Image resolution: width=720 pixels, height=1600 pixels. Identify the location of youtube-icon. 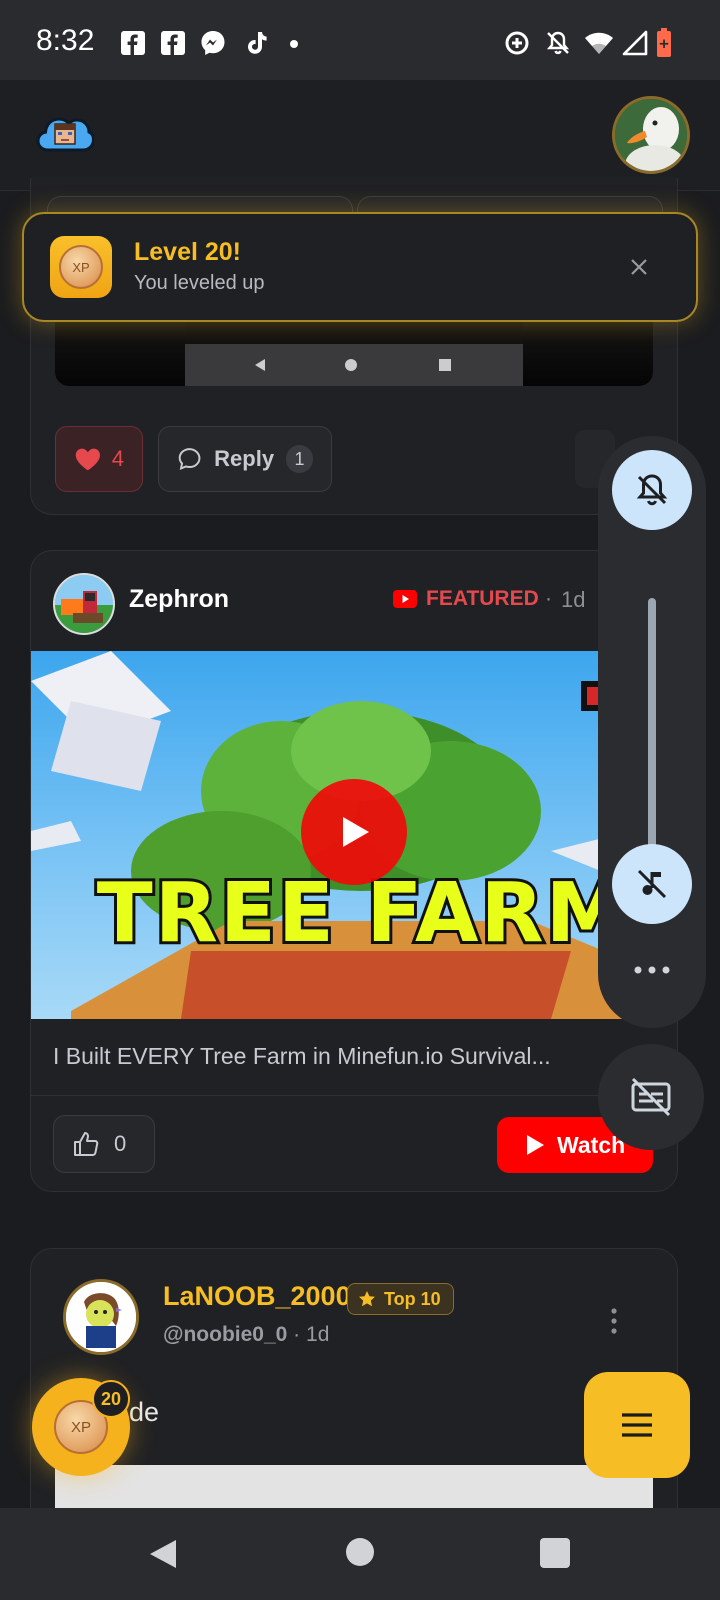
(405, 599).